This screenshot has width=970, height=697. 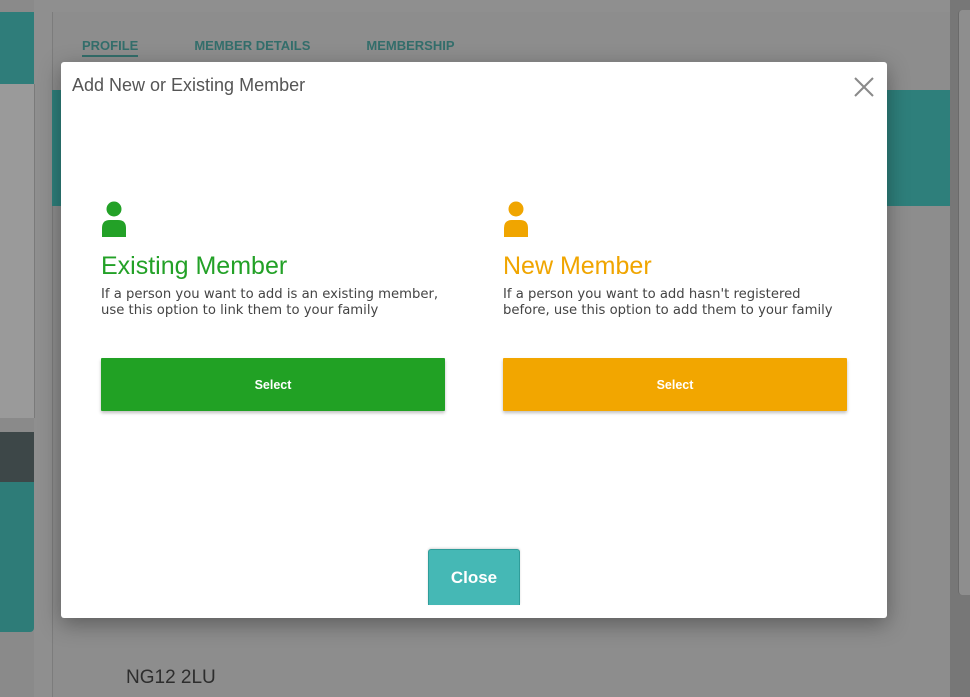 I want to click on tab-profile: PROFILE, so click(x=110, y=47).